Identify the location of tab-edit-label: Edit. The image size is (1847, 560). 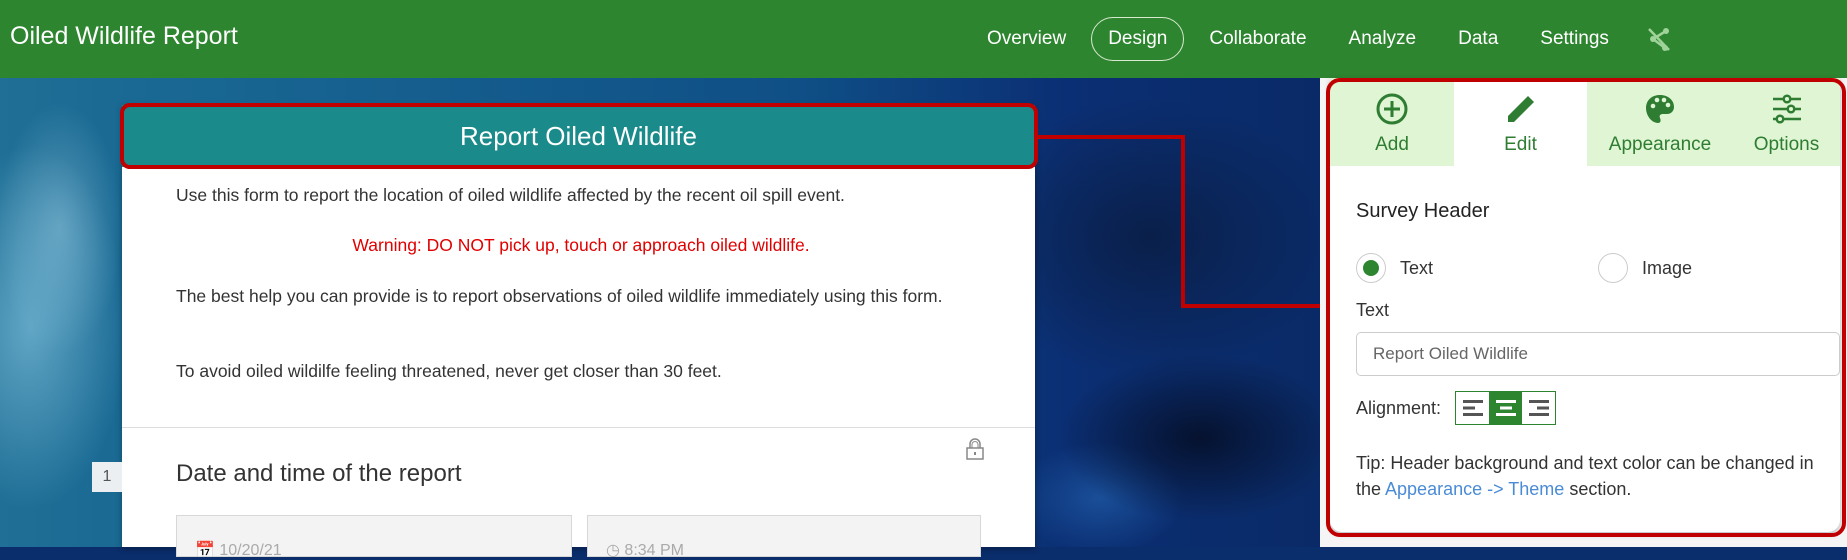
(1520, 144).